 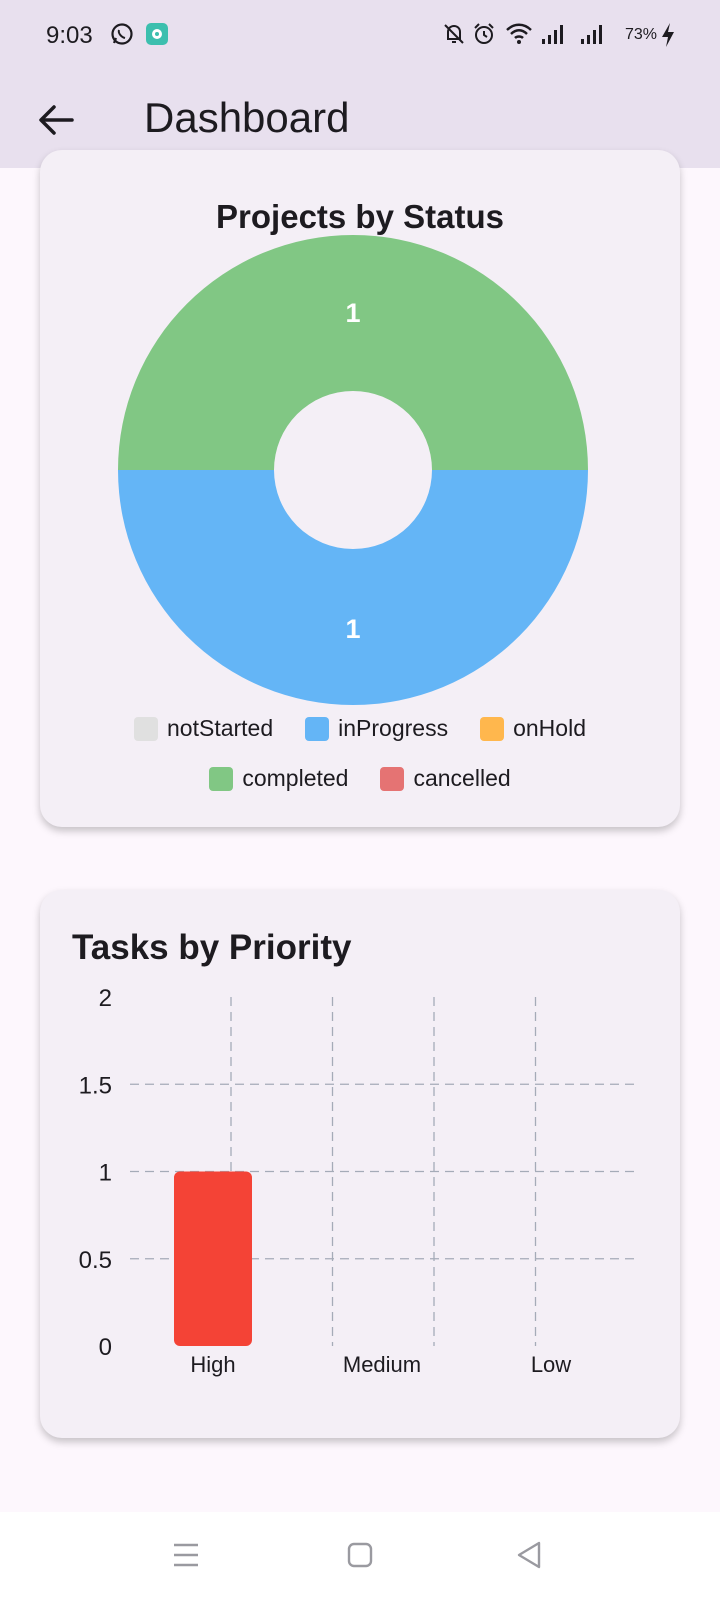 I want to click on legend-item-inProgress: inProgress, so click(x=376, y=728).